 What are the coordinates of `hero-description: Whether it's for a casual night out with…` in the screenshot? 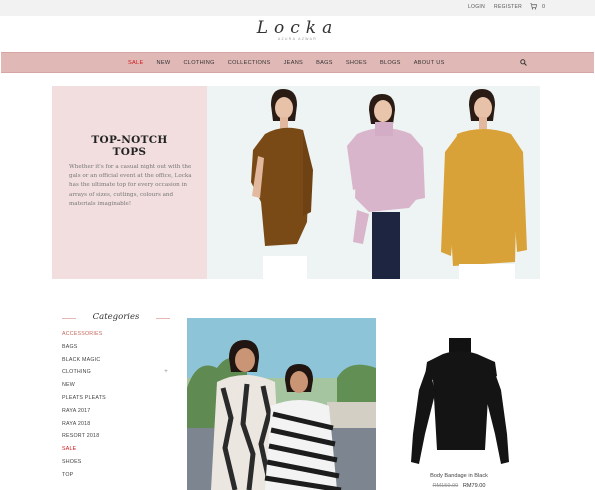 It's located at (130, 185).